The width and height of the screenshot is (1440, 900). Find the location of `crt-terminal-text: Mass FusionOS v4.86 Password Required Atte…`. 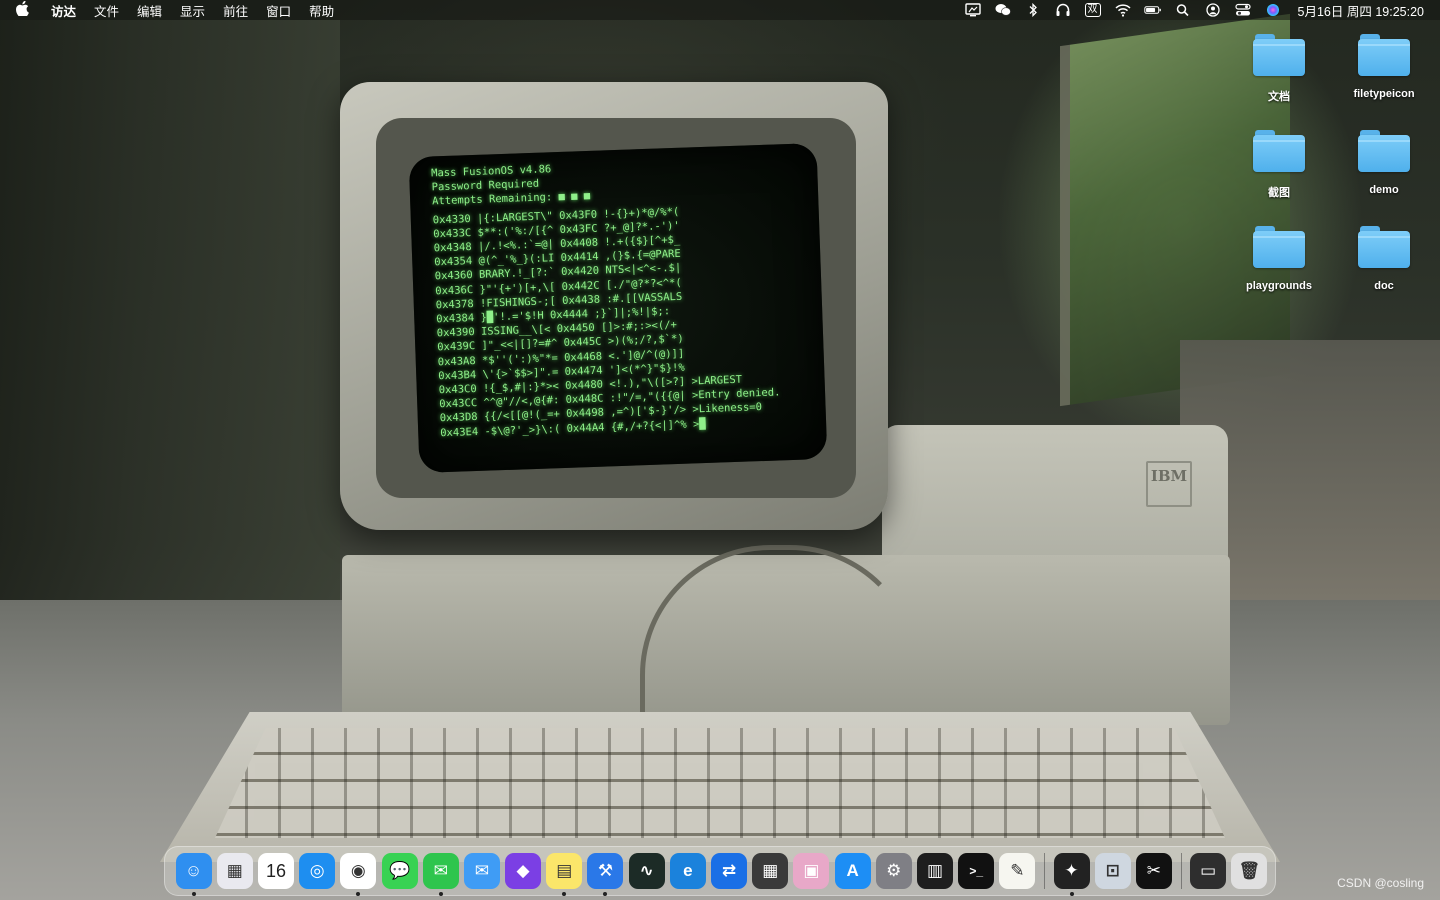

crt-terminal-text: Mass FusionOS v4.86 Password Required Atte… is located at coordinates (625, 296).